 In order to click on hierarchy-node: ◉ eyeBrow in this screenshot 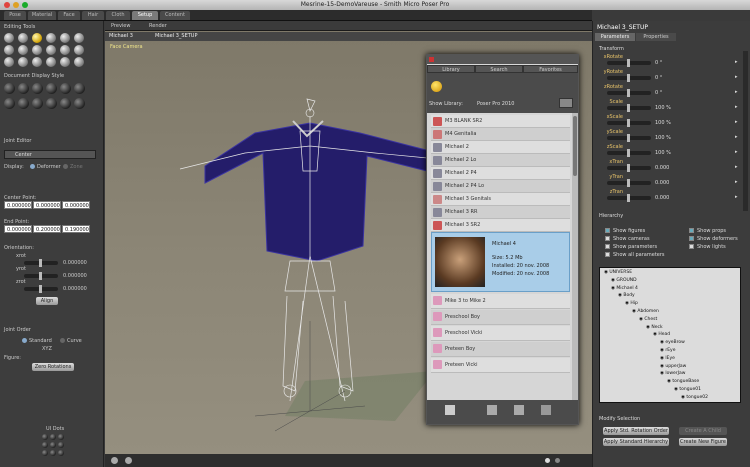, I will do `click(672, 342)`.